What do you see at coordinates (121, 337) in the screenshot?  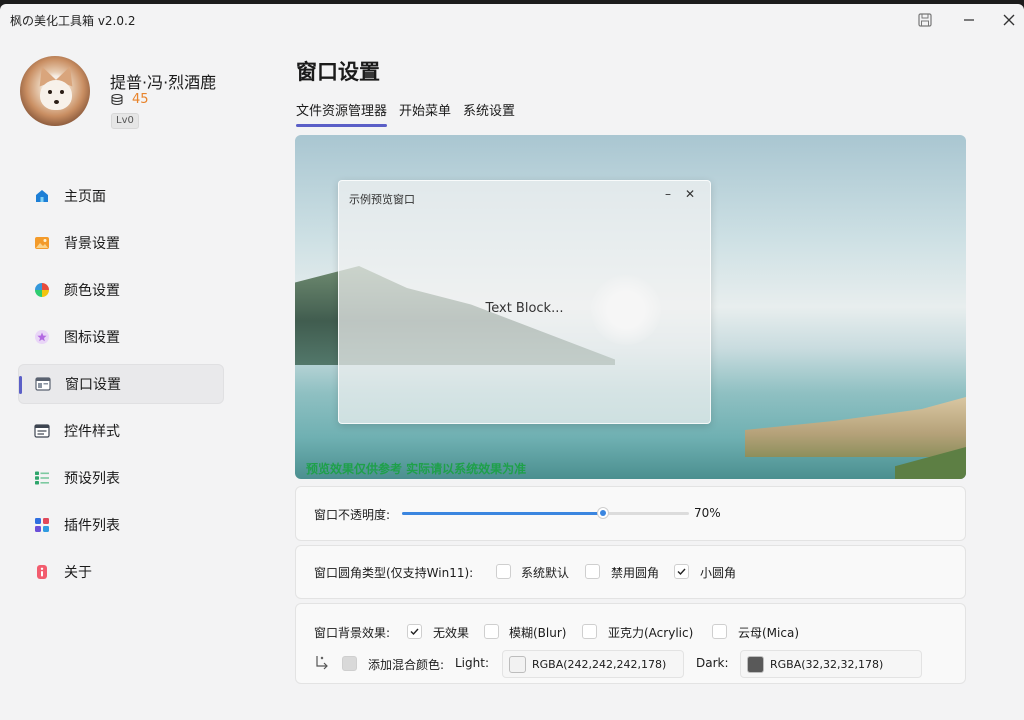 I see `sidebar-item-icons: 图标设置` at bounding box center [121, 337].